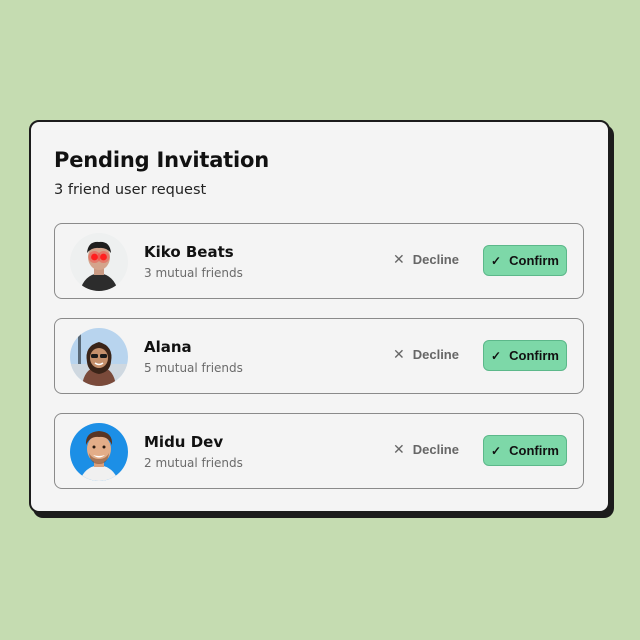 The image size is (640, 640). I want to click on friend-name: Midu Dev, so click(184, 442).